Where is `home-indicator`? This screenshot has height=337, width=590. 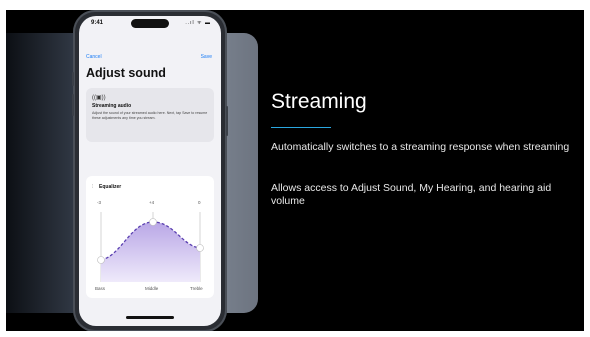
home-indicator is located at coordinates (150, 317).